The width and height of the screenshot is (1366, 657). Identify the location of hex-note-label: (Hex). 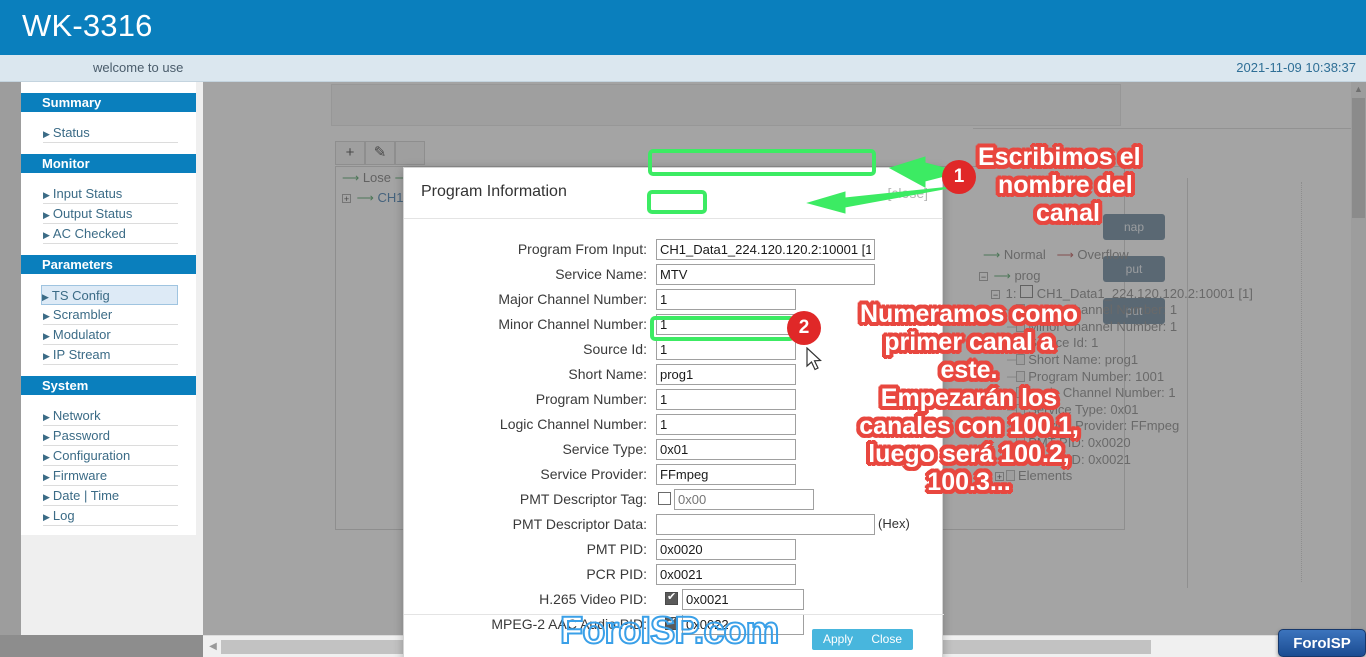
(894, 523).